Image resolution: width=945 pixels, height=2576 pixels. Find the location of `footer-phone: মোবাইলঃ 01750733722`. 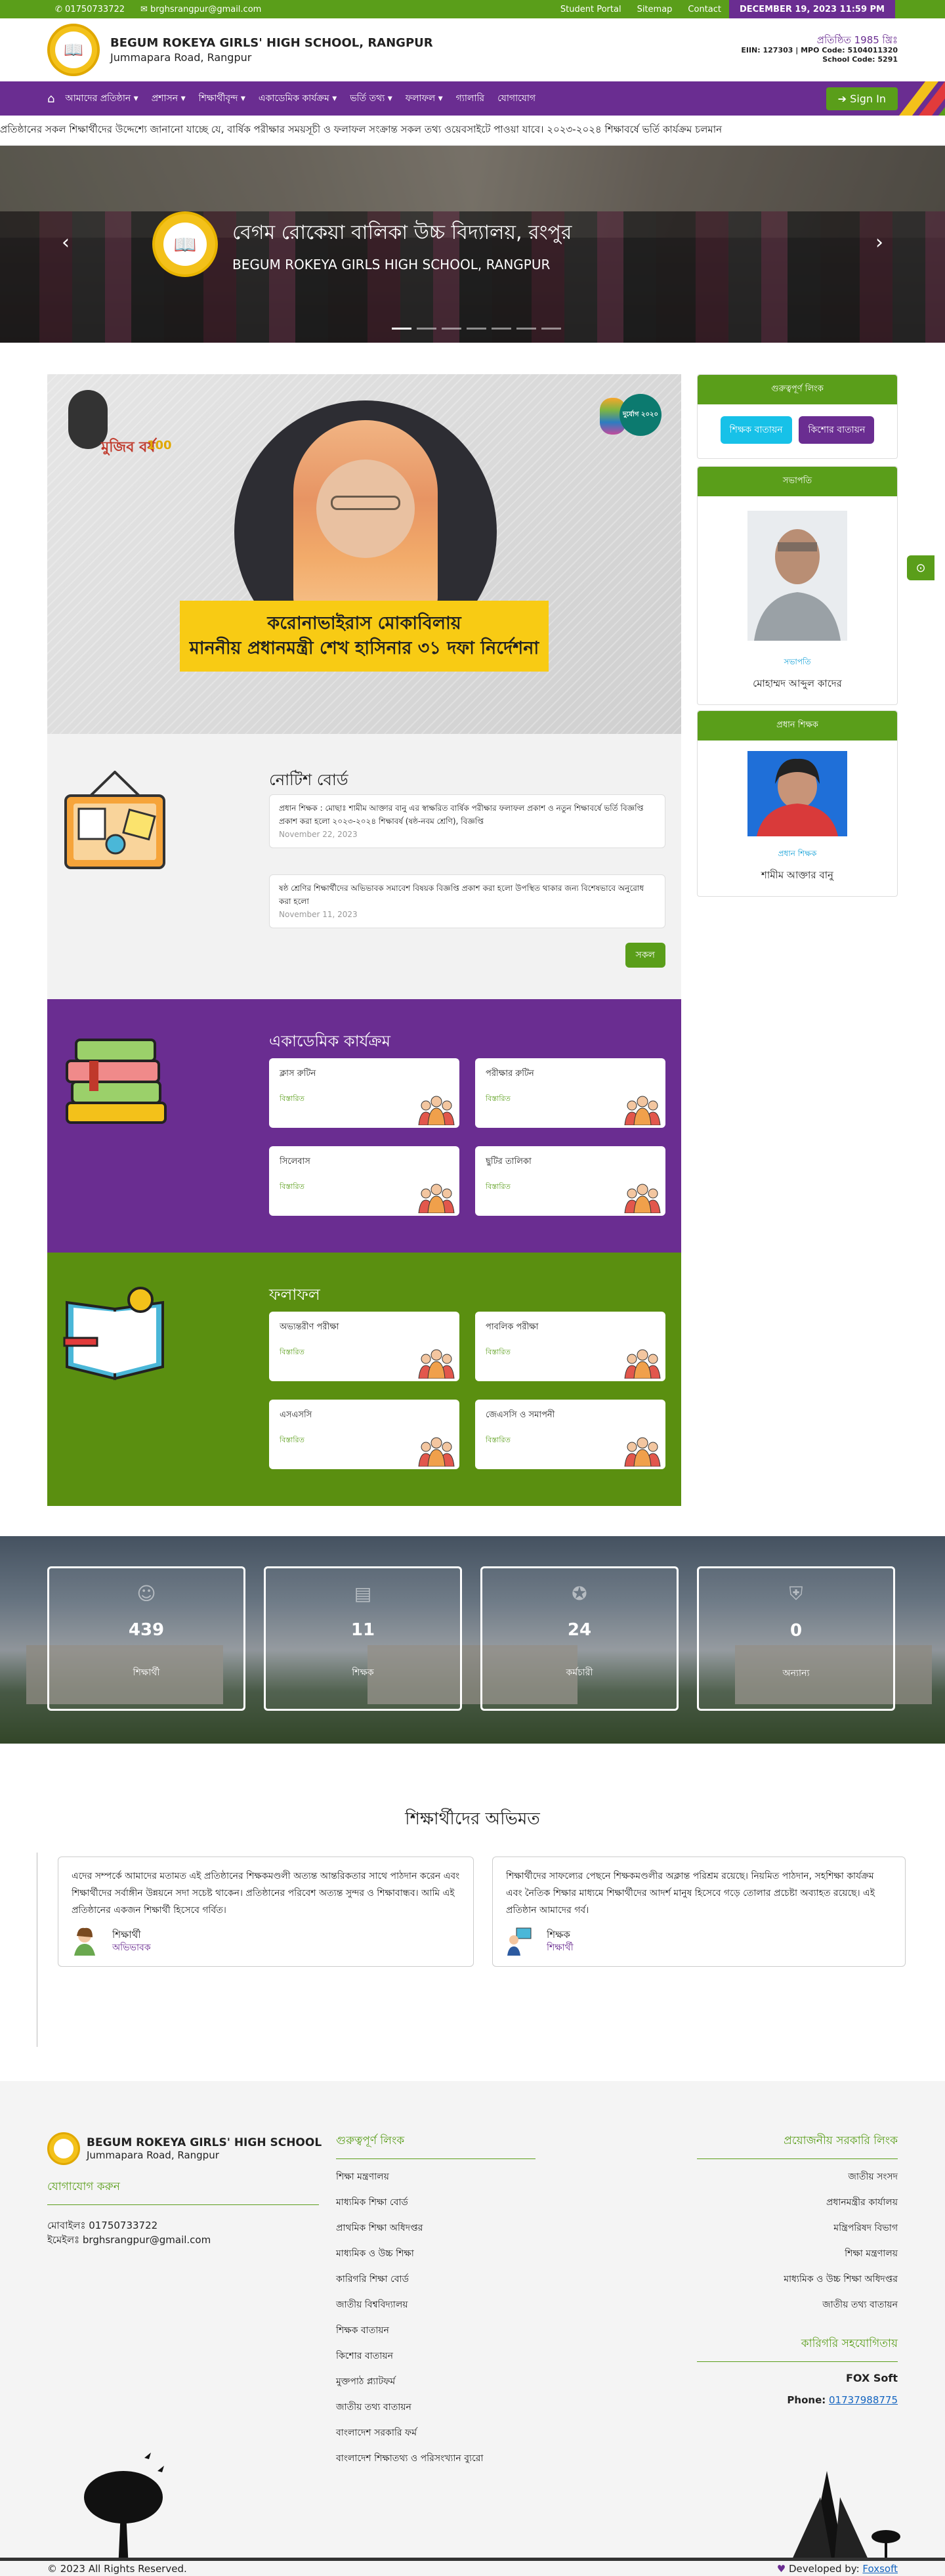

footer-phone: মোবাইলঃ 01750733722 is located at coordinates (183, 2225).